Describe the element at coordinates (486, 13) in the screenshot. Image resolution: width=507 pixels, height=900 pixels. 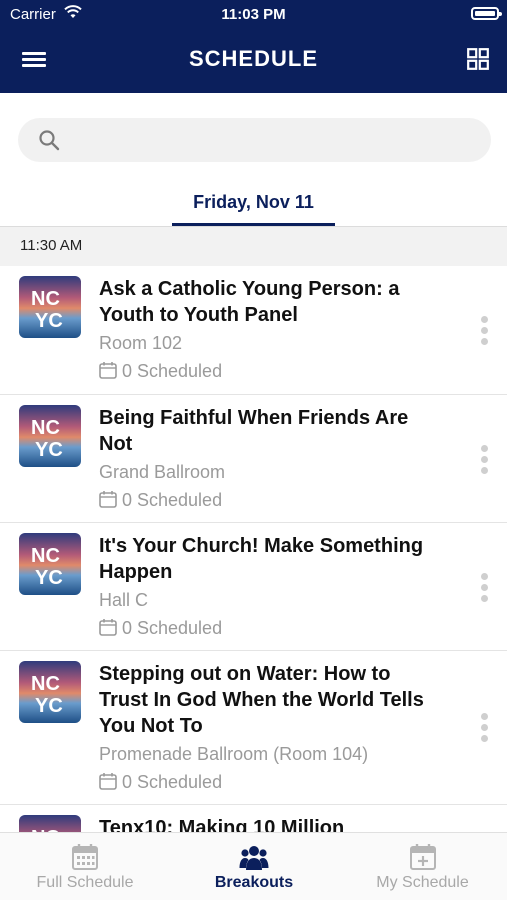
I see `battery-icon` at that location.